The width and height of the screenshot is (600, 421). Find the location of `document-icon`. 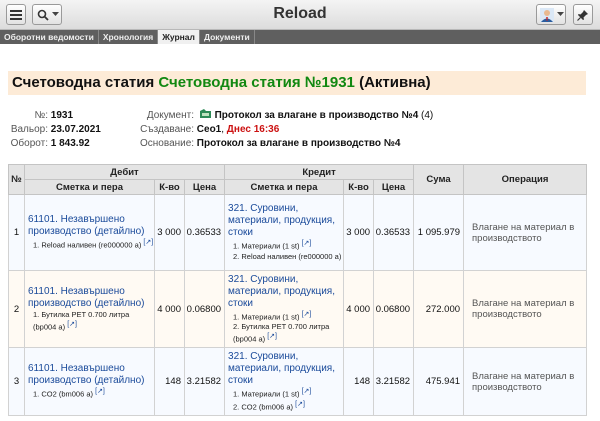

document-icon is located at coordinates (205, 113).